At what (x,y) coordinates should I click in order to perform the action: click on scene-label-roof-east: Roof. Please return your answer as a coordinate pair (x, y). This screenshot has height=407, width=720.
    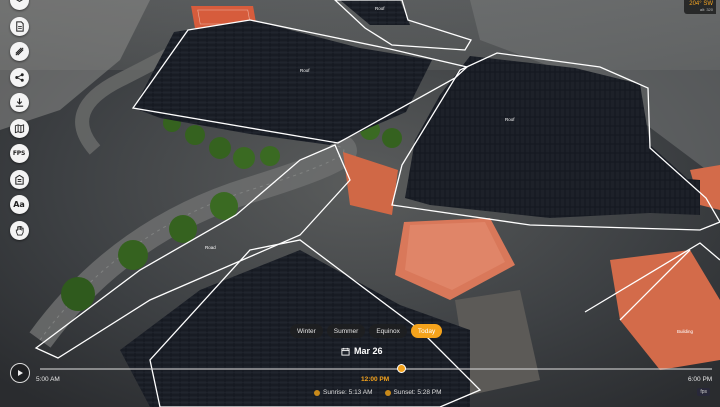
    Looking at the image, I should click on (510, 119).